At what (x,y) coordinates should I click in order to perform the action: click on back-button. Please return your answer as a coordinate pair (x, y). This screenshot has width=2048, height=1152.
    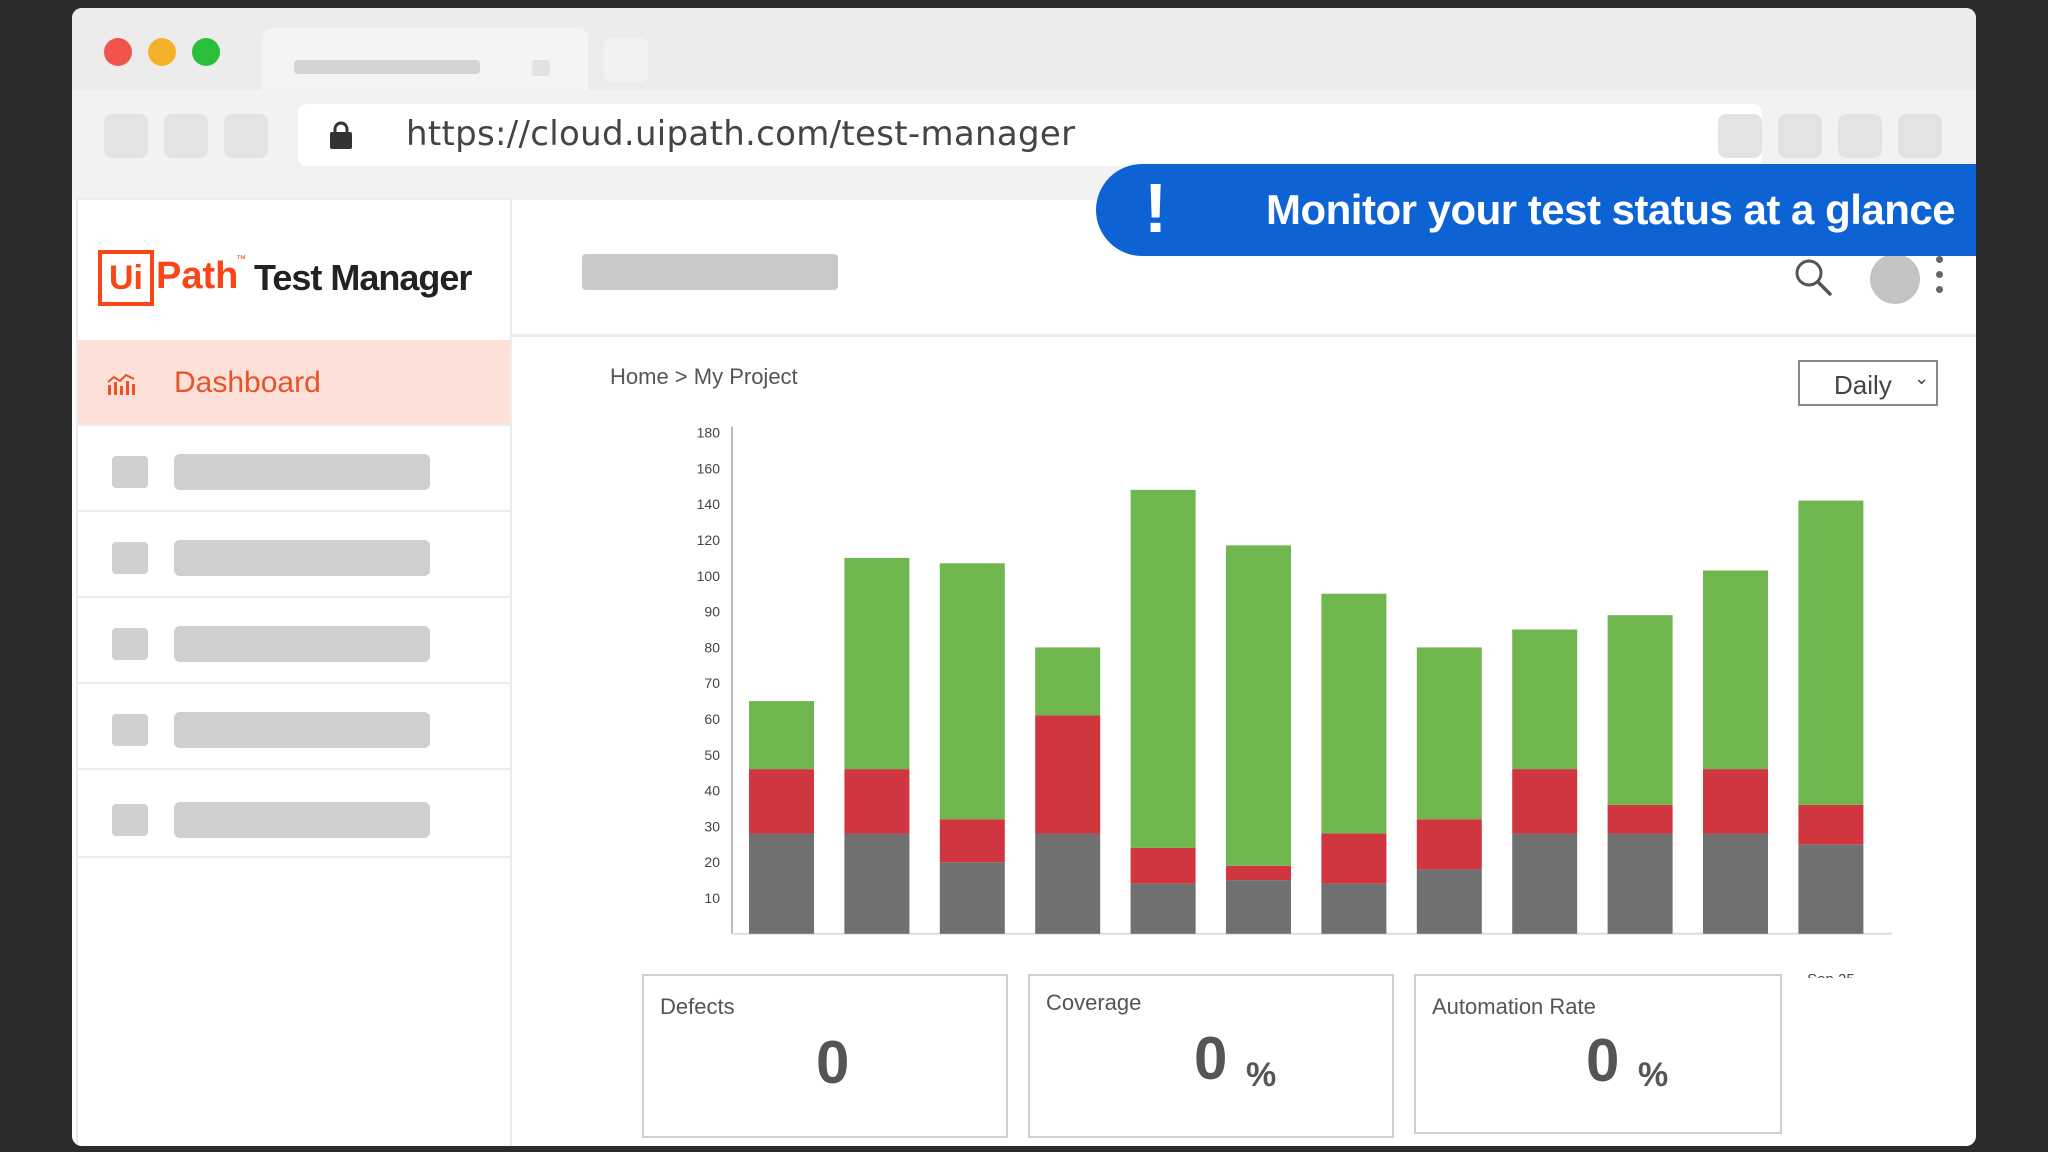
    Looking at the image, I should click on (126, 136).